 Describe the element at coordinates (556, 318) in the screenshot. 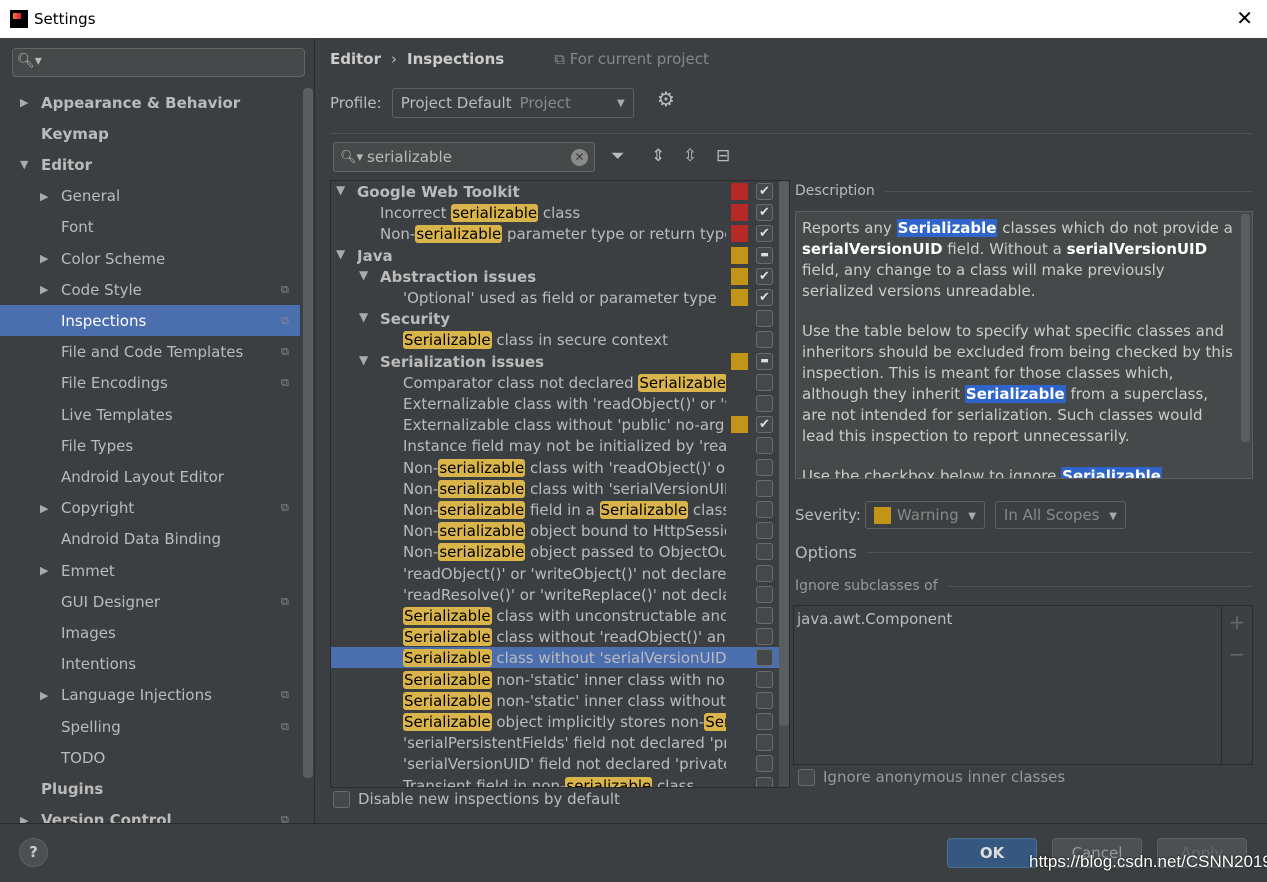

I see `tree-row: ▼ Security` at that location.